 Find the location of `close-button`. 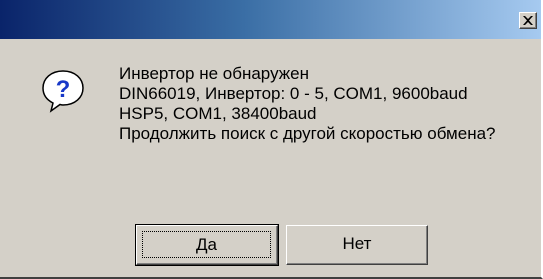

close-button is located at coordinates (528, 20).